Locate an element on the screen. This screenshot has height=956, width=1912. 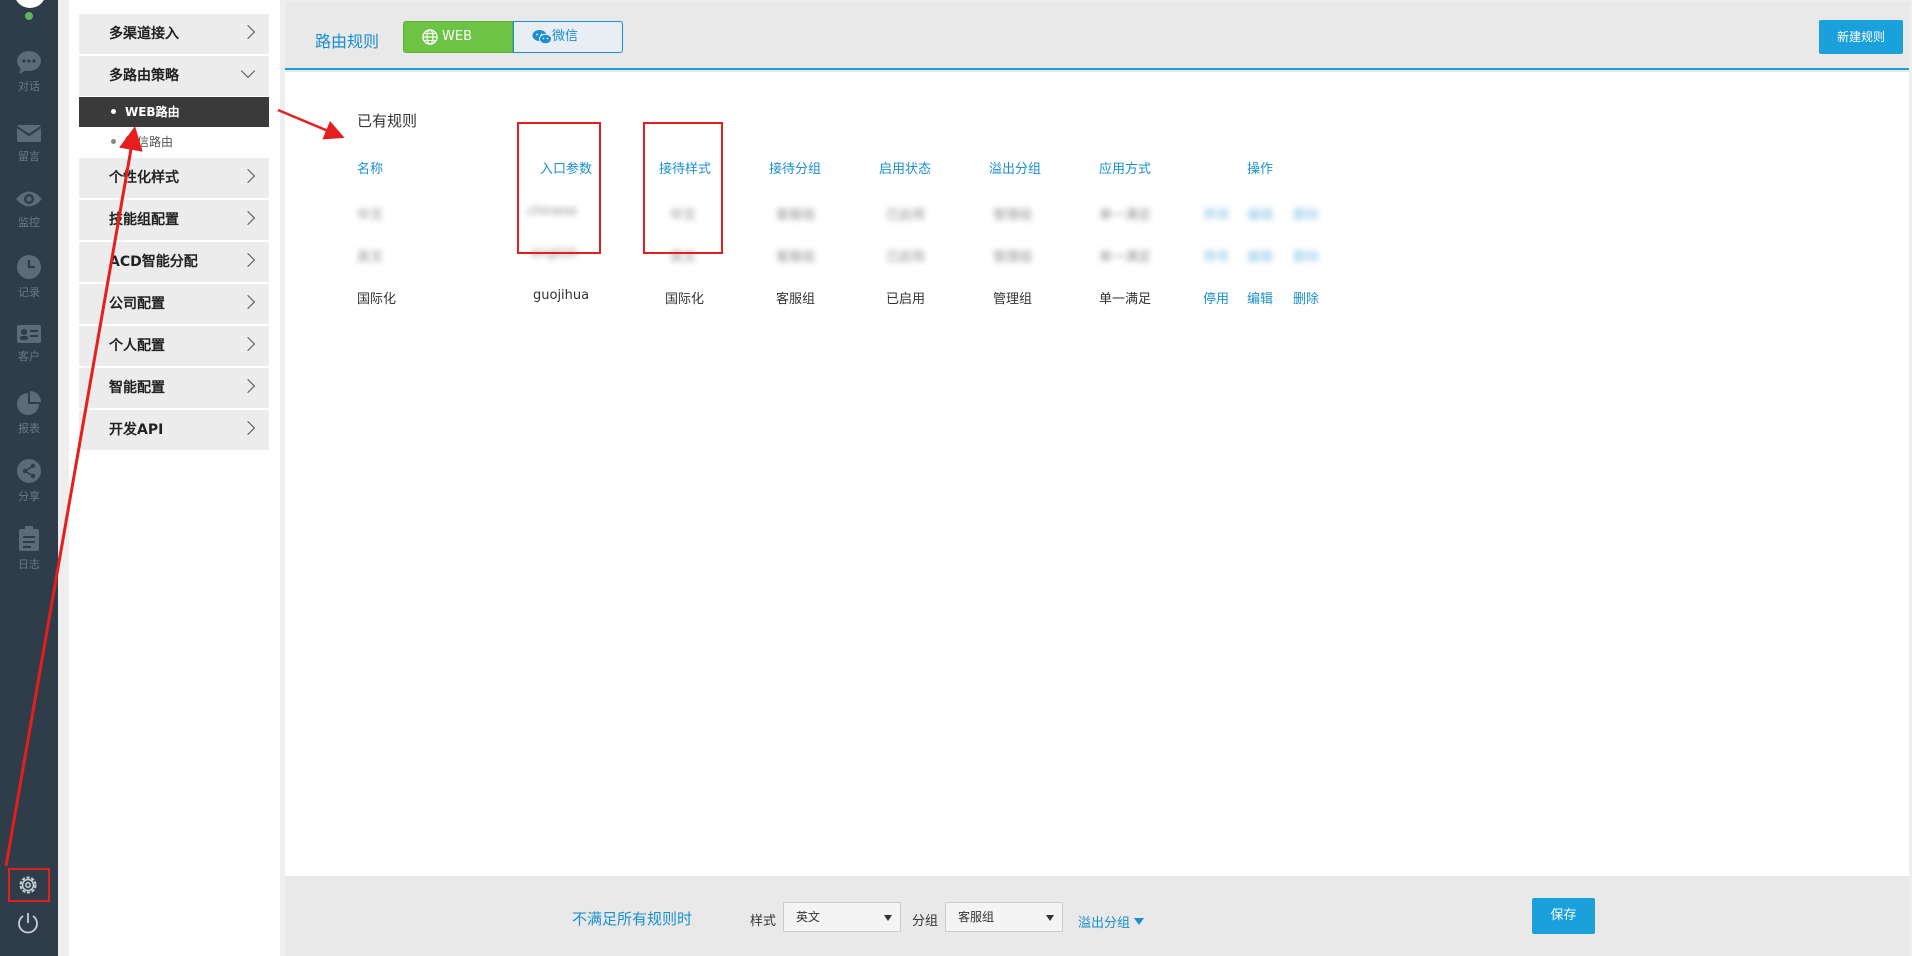
menu-item-company: 公司配置 is located at coordinates (174, 304).